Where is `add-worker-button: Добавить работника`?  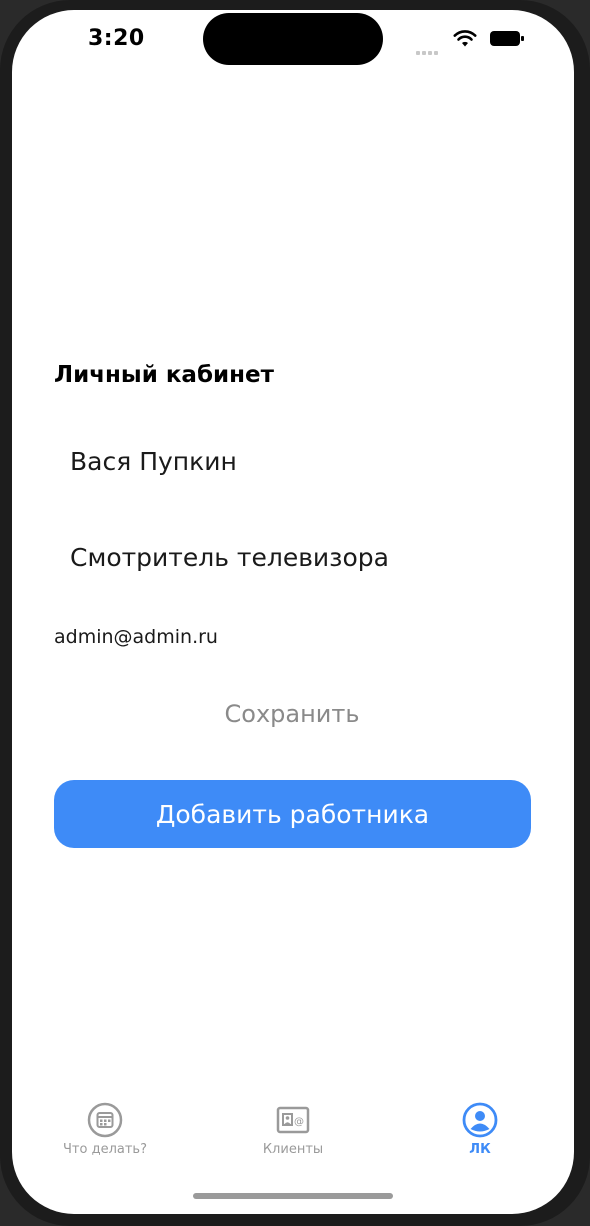
add-worker-button: Добавить работника is located at coordinates (292, 814).